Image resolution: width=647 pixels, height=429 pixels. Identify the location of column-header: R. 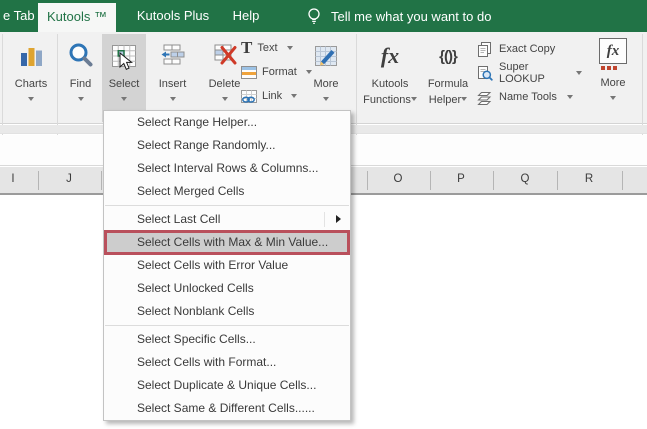
(589, 179).